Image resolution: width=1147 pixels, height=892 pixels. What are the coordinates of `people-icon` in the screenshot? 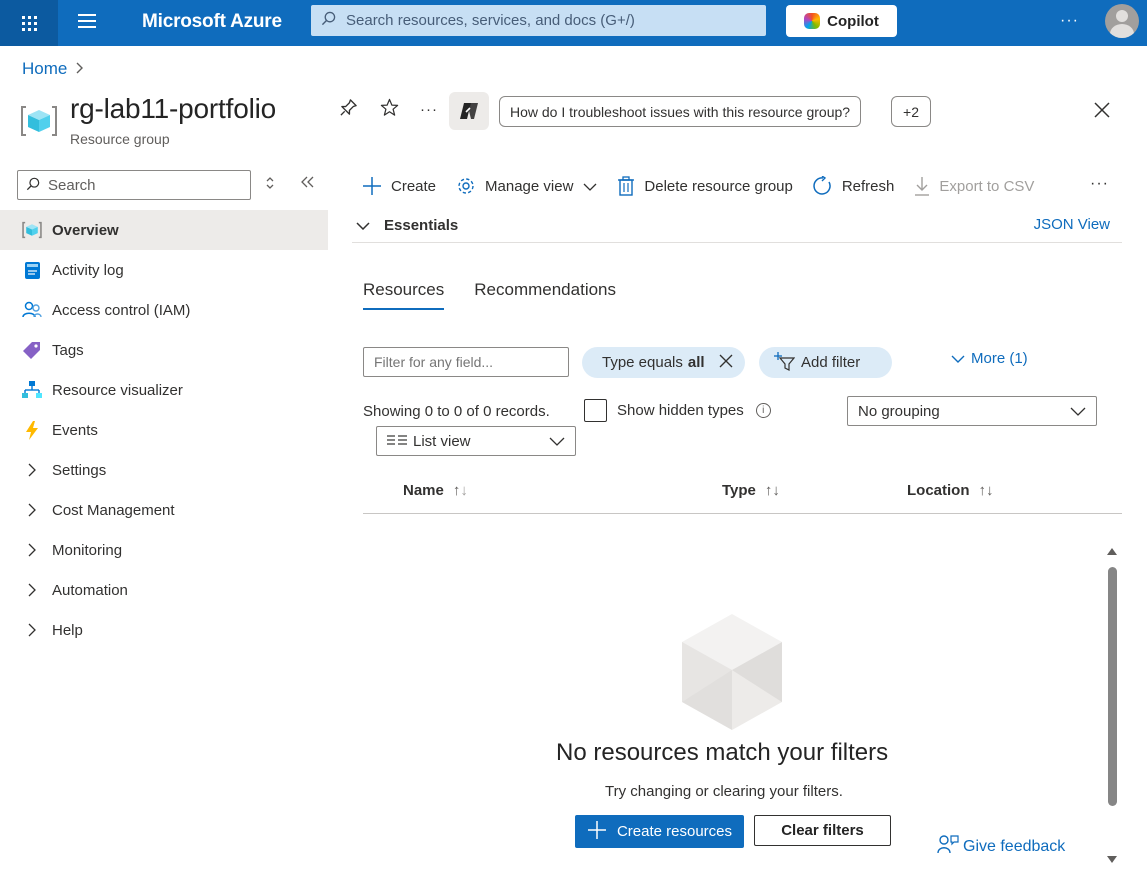 It's located at (32, 310).